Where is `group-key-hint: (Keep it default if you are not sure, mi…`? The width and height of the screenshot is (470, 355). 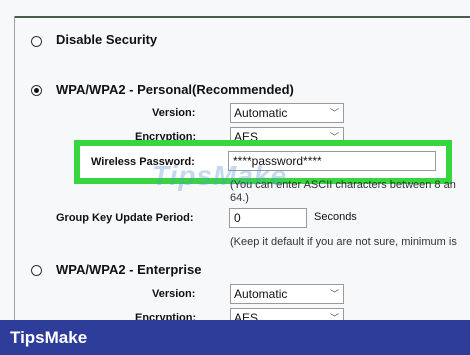
group-key-hint: (Keep it default if you are not sure, mi… is located at coordinates (343, 242).